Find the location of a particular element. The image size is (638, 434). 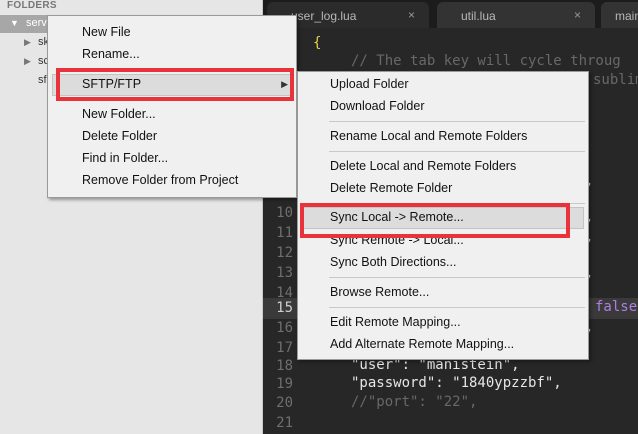

menu-item-download-folder: Download Folder is located at coordinates (443, 107).